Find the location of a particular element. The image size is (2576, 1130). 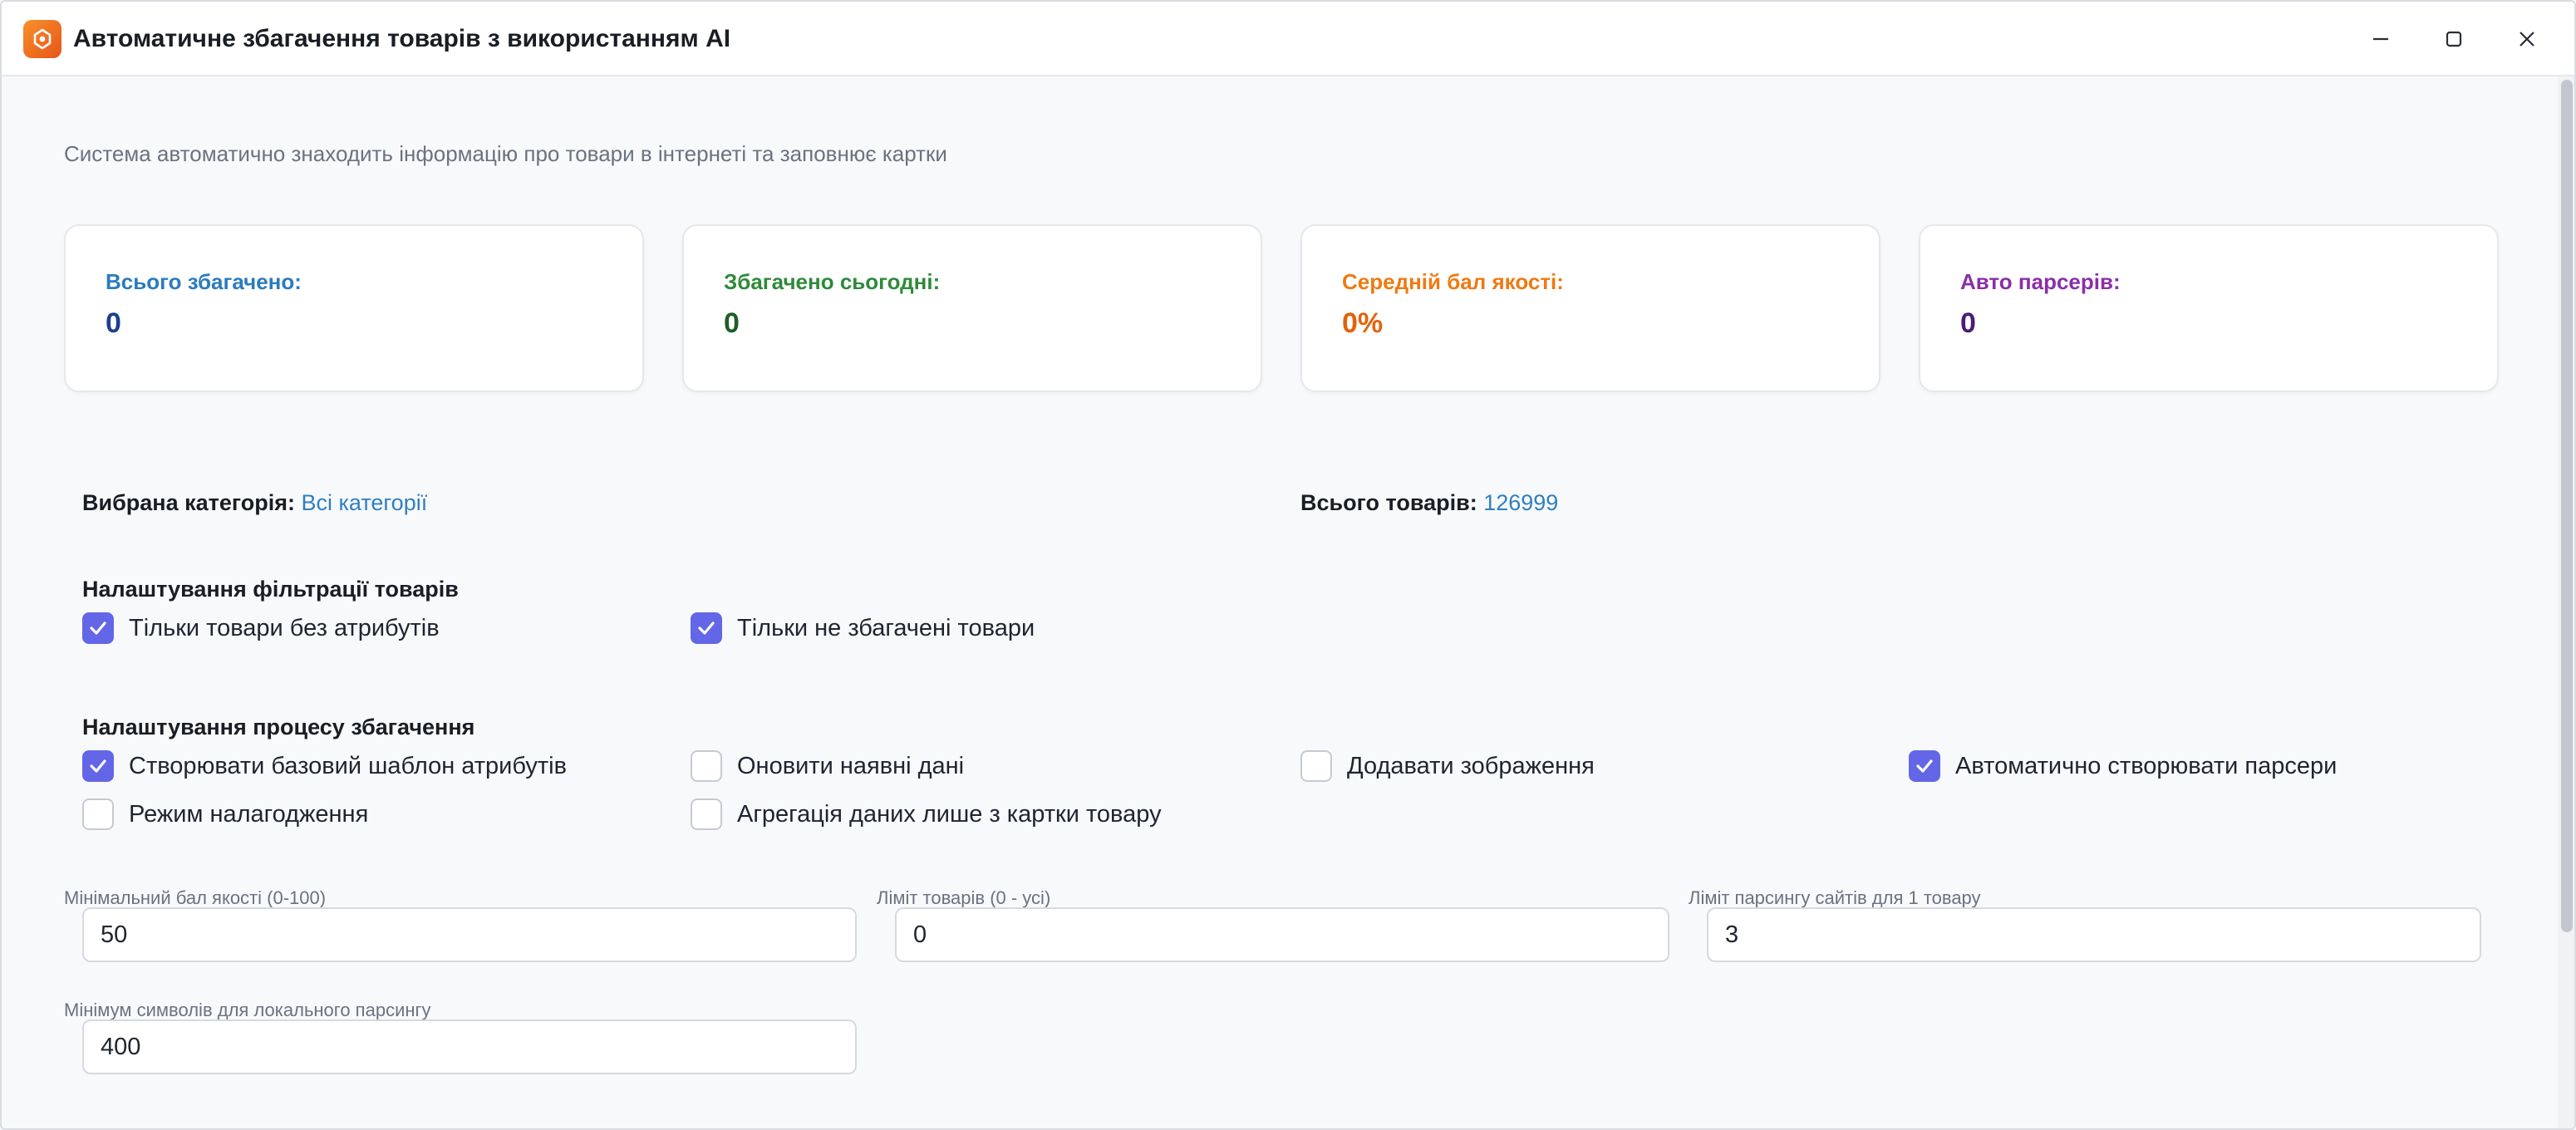

checkbox-create-attribute-template: Створювати базовий шаблон атрибутів is located at coordinates (324, 766).